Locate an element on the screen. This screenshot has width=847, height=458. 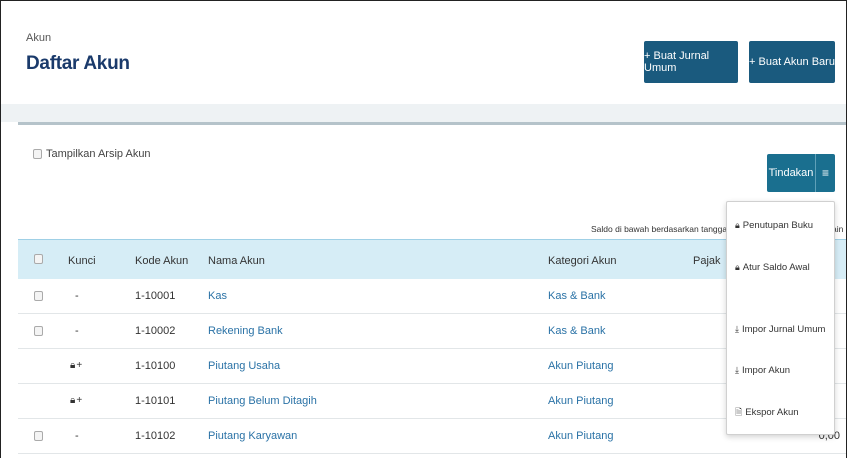
archive-label: Tampilkan Arsip Akun is located at coordinates (98, 154).